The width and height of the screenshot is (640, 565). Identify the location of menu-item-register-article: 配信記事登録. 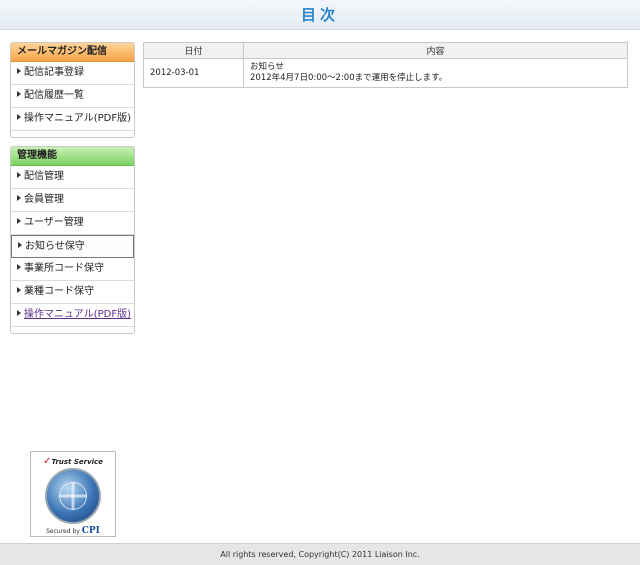
(72, 73).